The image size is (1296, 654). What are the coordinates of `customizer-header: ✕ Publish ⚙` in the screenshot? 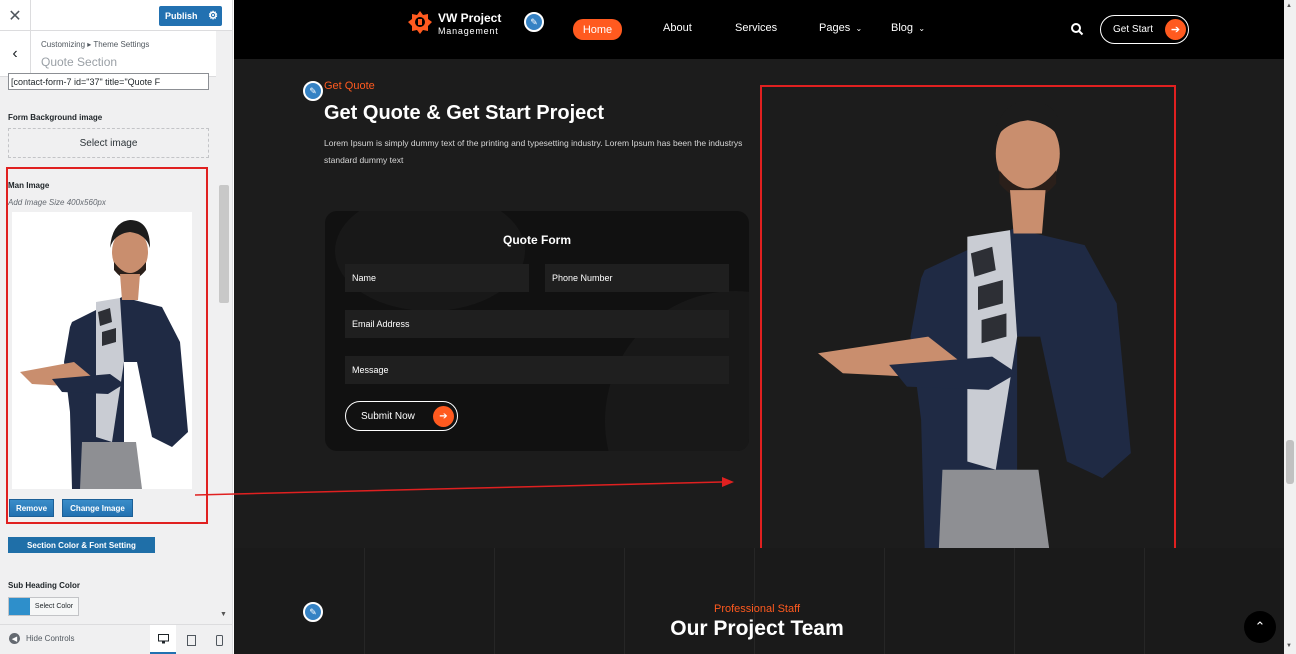 It's located at (116, 15).